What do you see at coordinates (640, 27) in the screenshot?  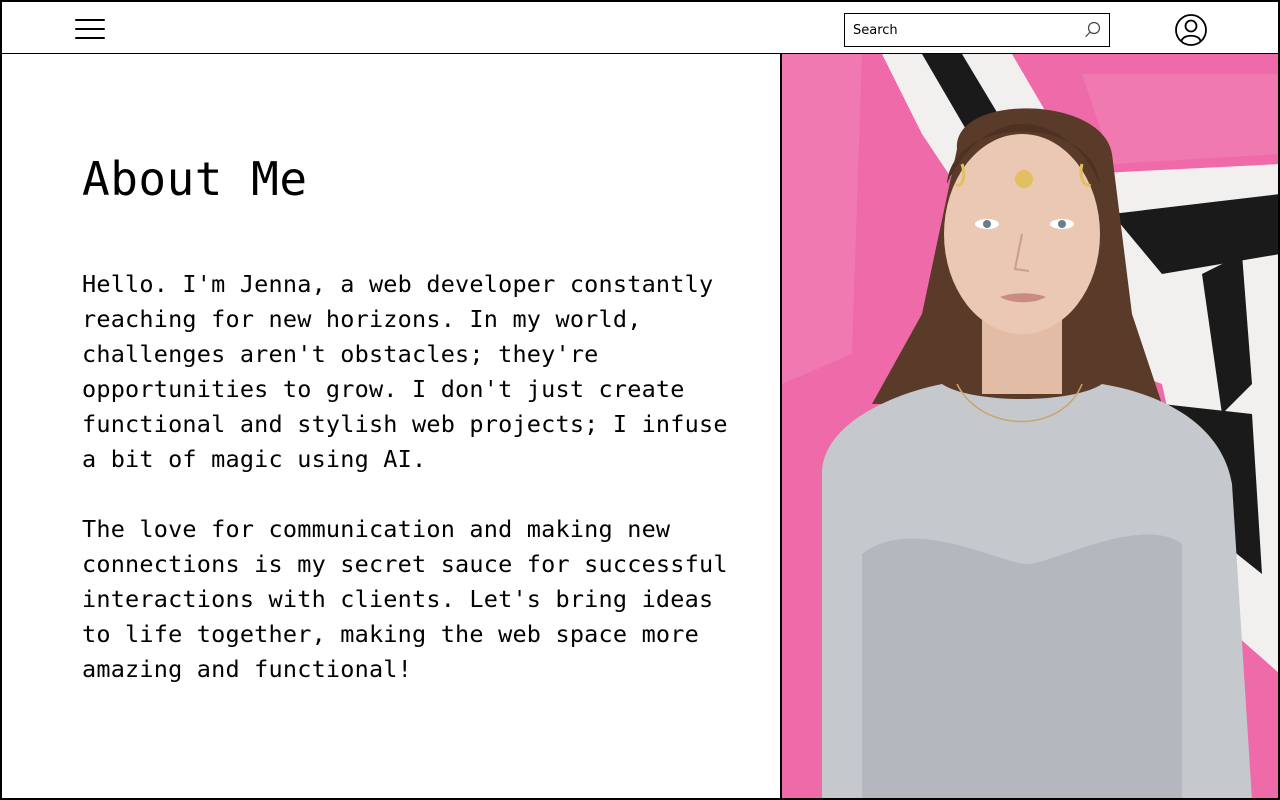 I see `top-navbar` at bounding box center [640, 27].